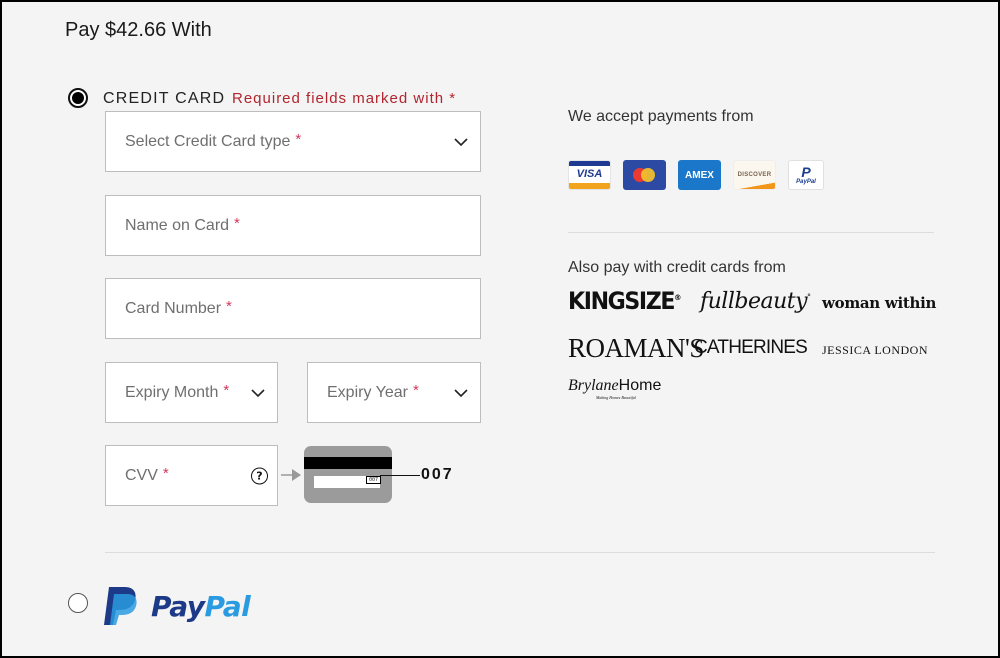 The image size is (1000, 658). Describe the element at coordinates (661, 116) in the screenshot. I see `accepted-payments-title: We accept payments from` at that location.